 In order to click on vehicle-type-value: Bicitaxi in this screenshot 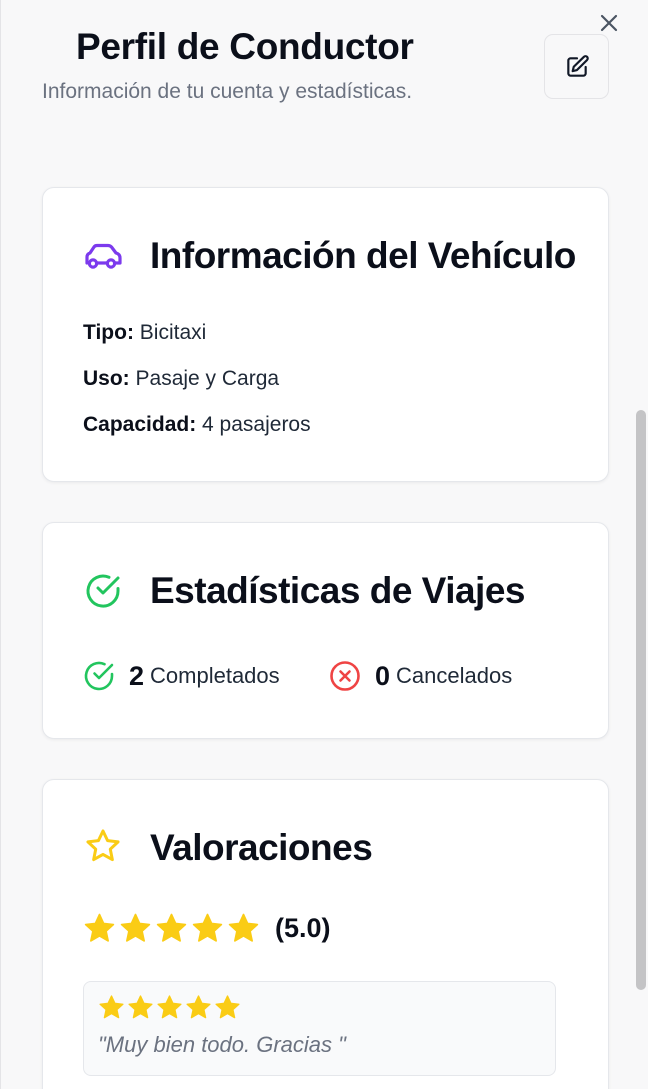, I will do `click(173, 332)`.